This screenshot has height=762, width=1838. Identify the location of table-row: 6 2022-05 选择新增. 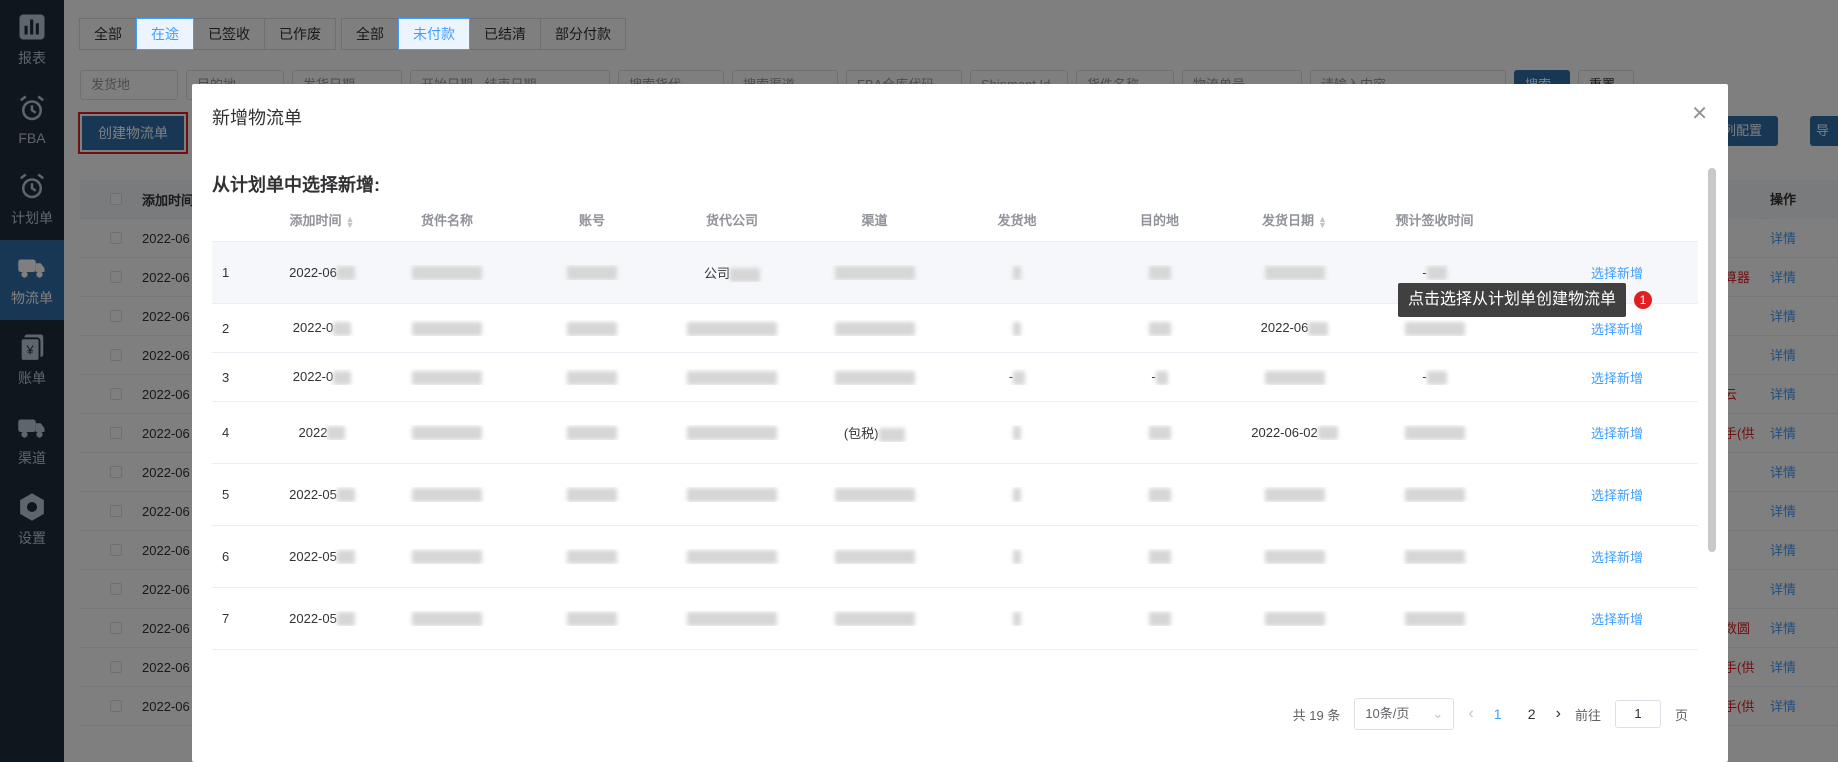
(955, 557).